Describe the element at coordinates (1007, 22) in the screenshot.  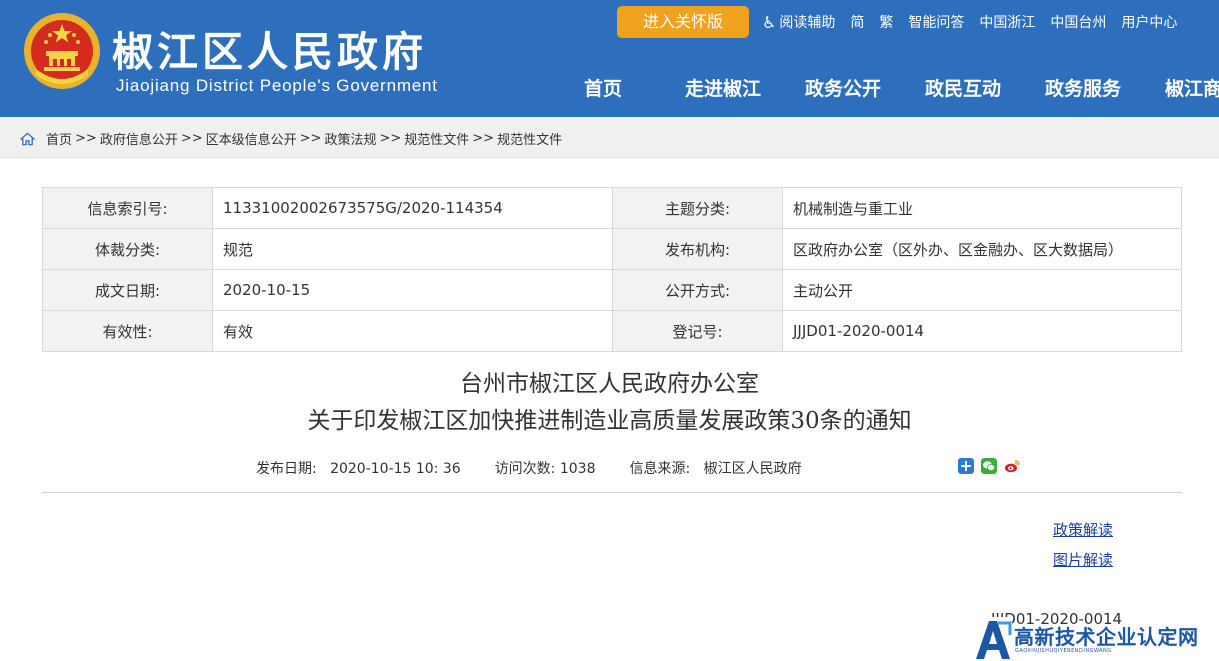
I see `china-zhejiang-link: 中国浙江` at that location.